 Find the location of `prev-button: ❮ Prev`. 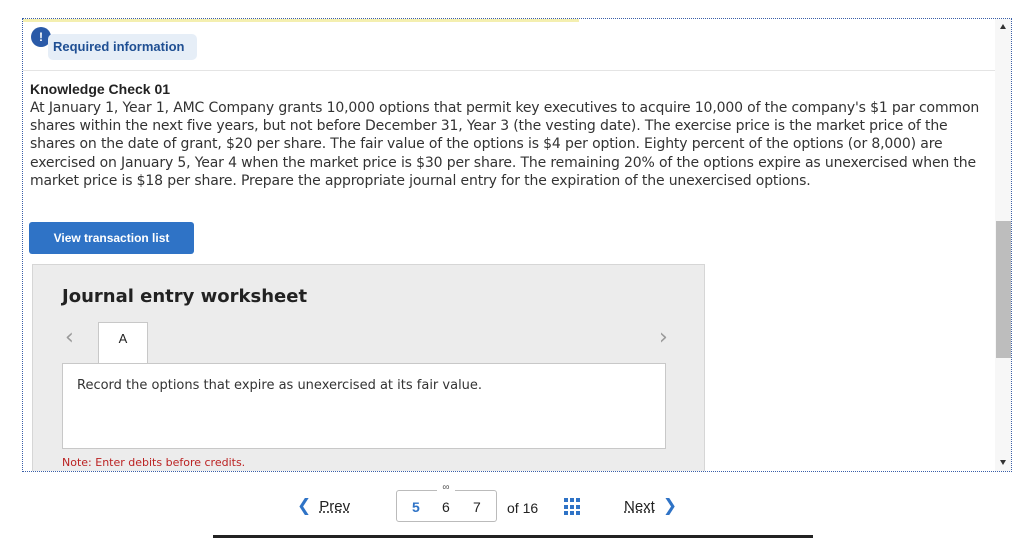

prev-button: ❮ Prev is located at coordinates (323, 506).